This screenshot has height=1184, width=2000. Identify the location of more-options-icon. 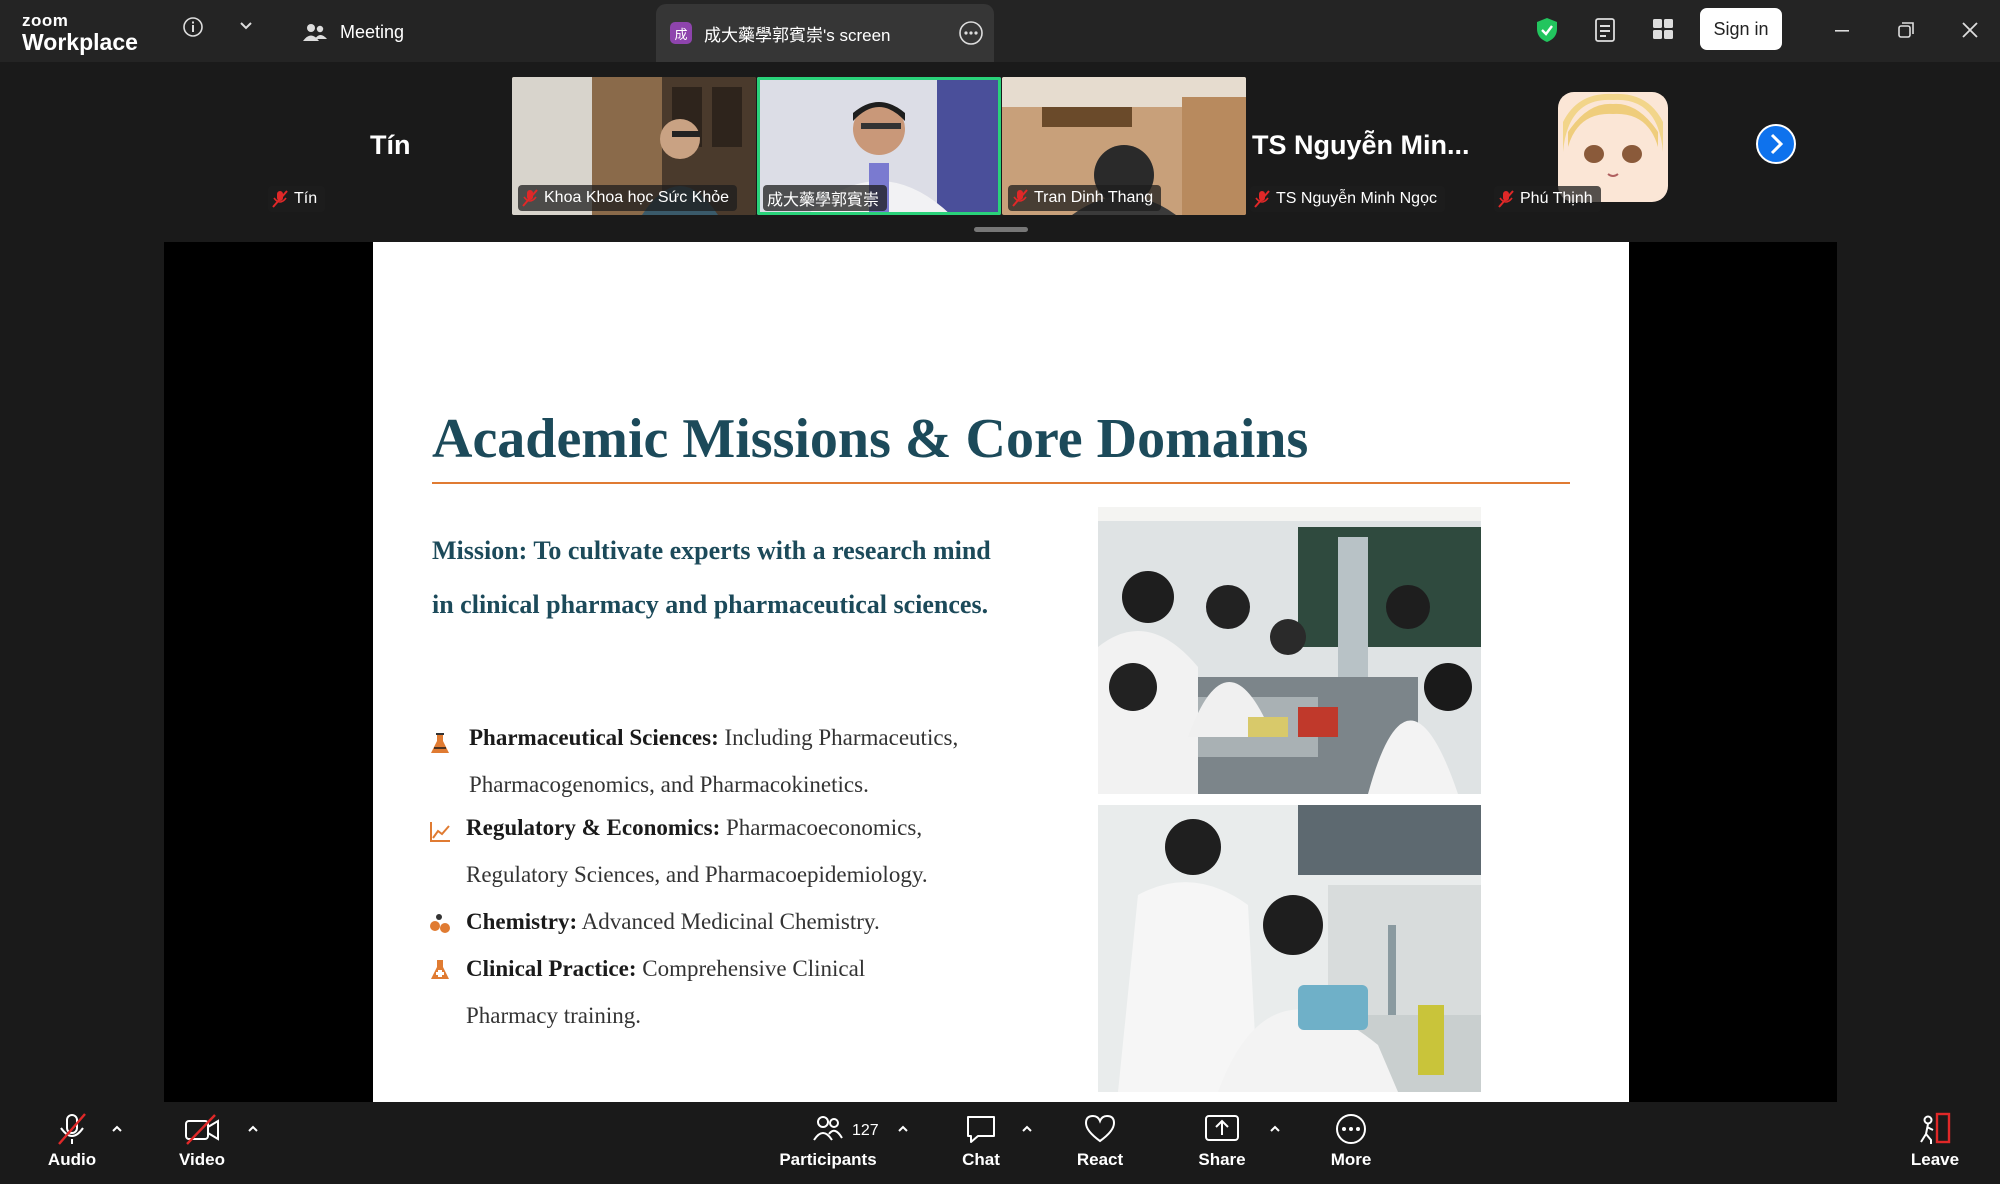
(971, 33).